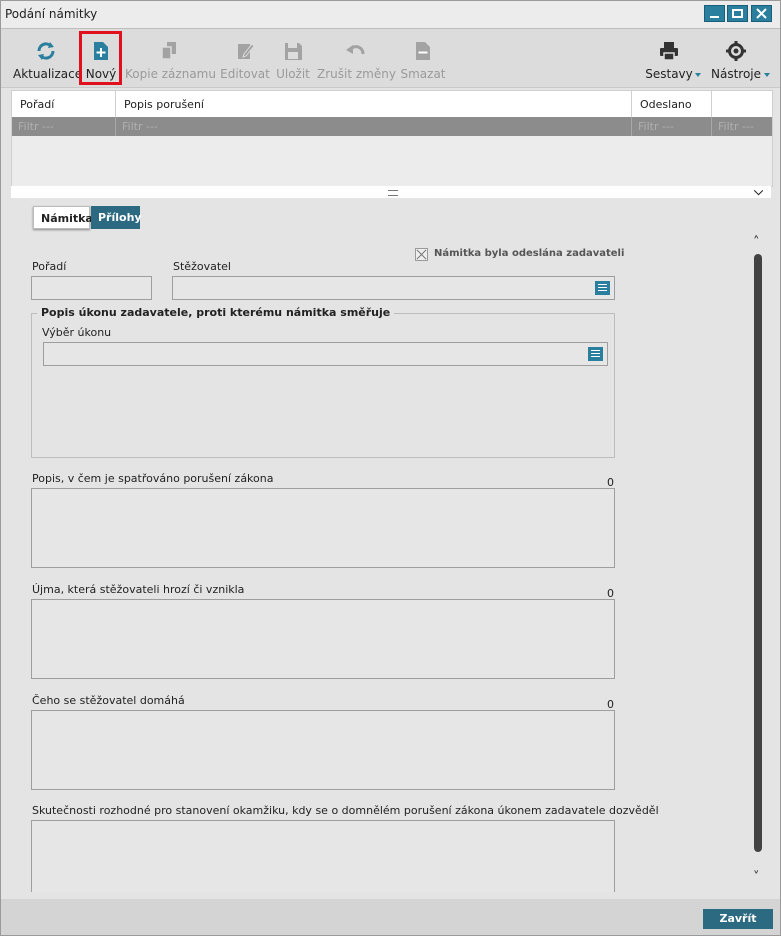  What do you see at coordinates (421, 254) in the screenshot?
I see `sent-to-contracting-authority-checkbox` at bounding box center [421, 254].